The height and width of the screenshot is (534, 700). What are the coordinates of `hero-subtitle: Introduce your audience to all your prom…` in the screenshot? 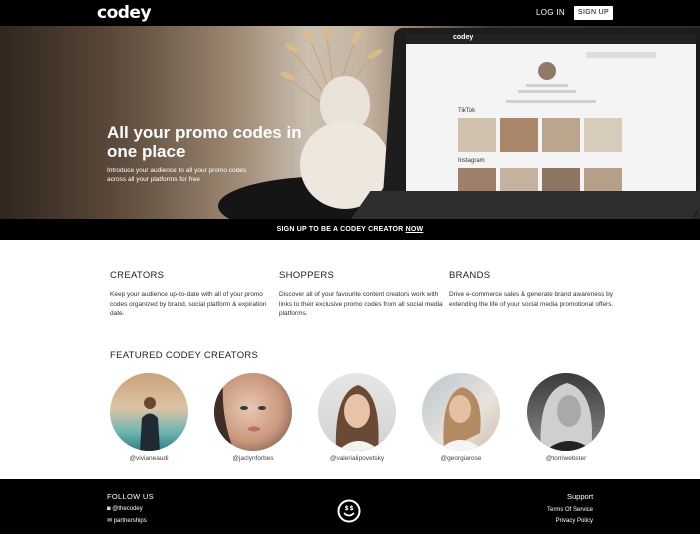 It's located at (177, 175).